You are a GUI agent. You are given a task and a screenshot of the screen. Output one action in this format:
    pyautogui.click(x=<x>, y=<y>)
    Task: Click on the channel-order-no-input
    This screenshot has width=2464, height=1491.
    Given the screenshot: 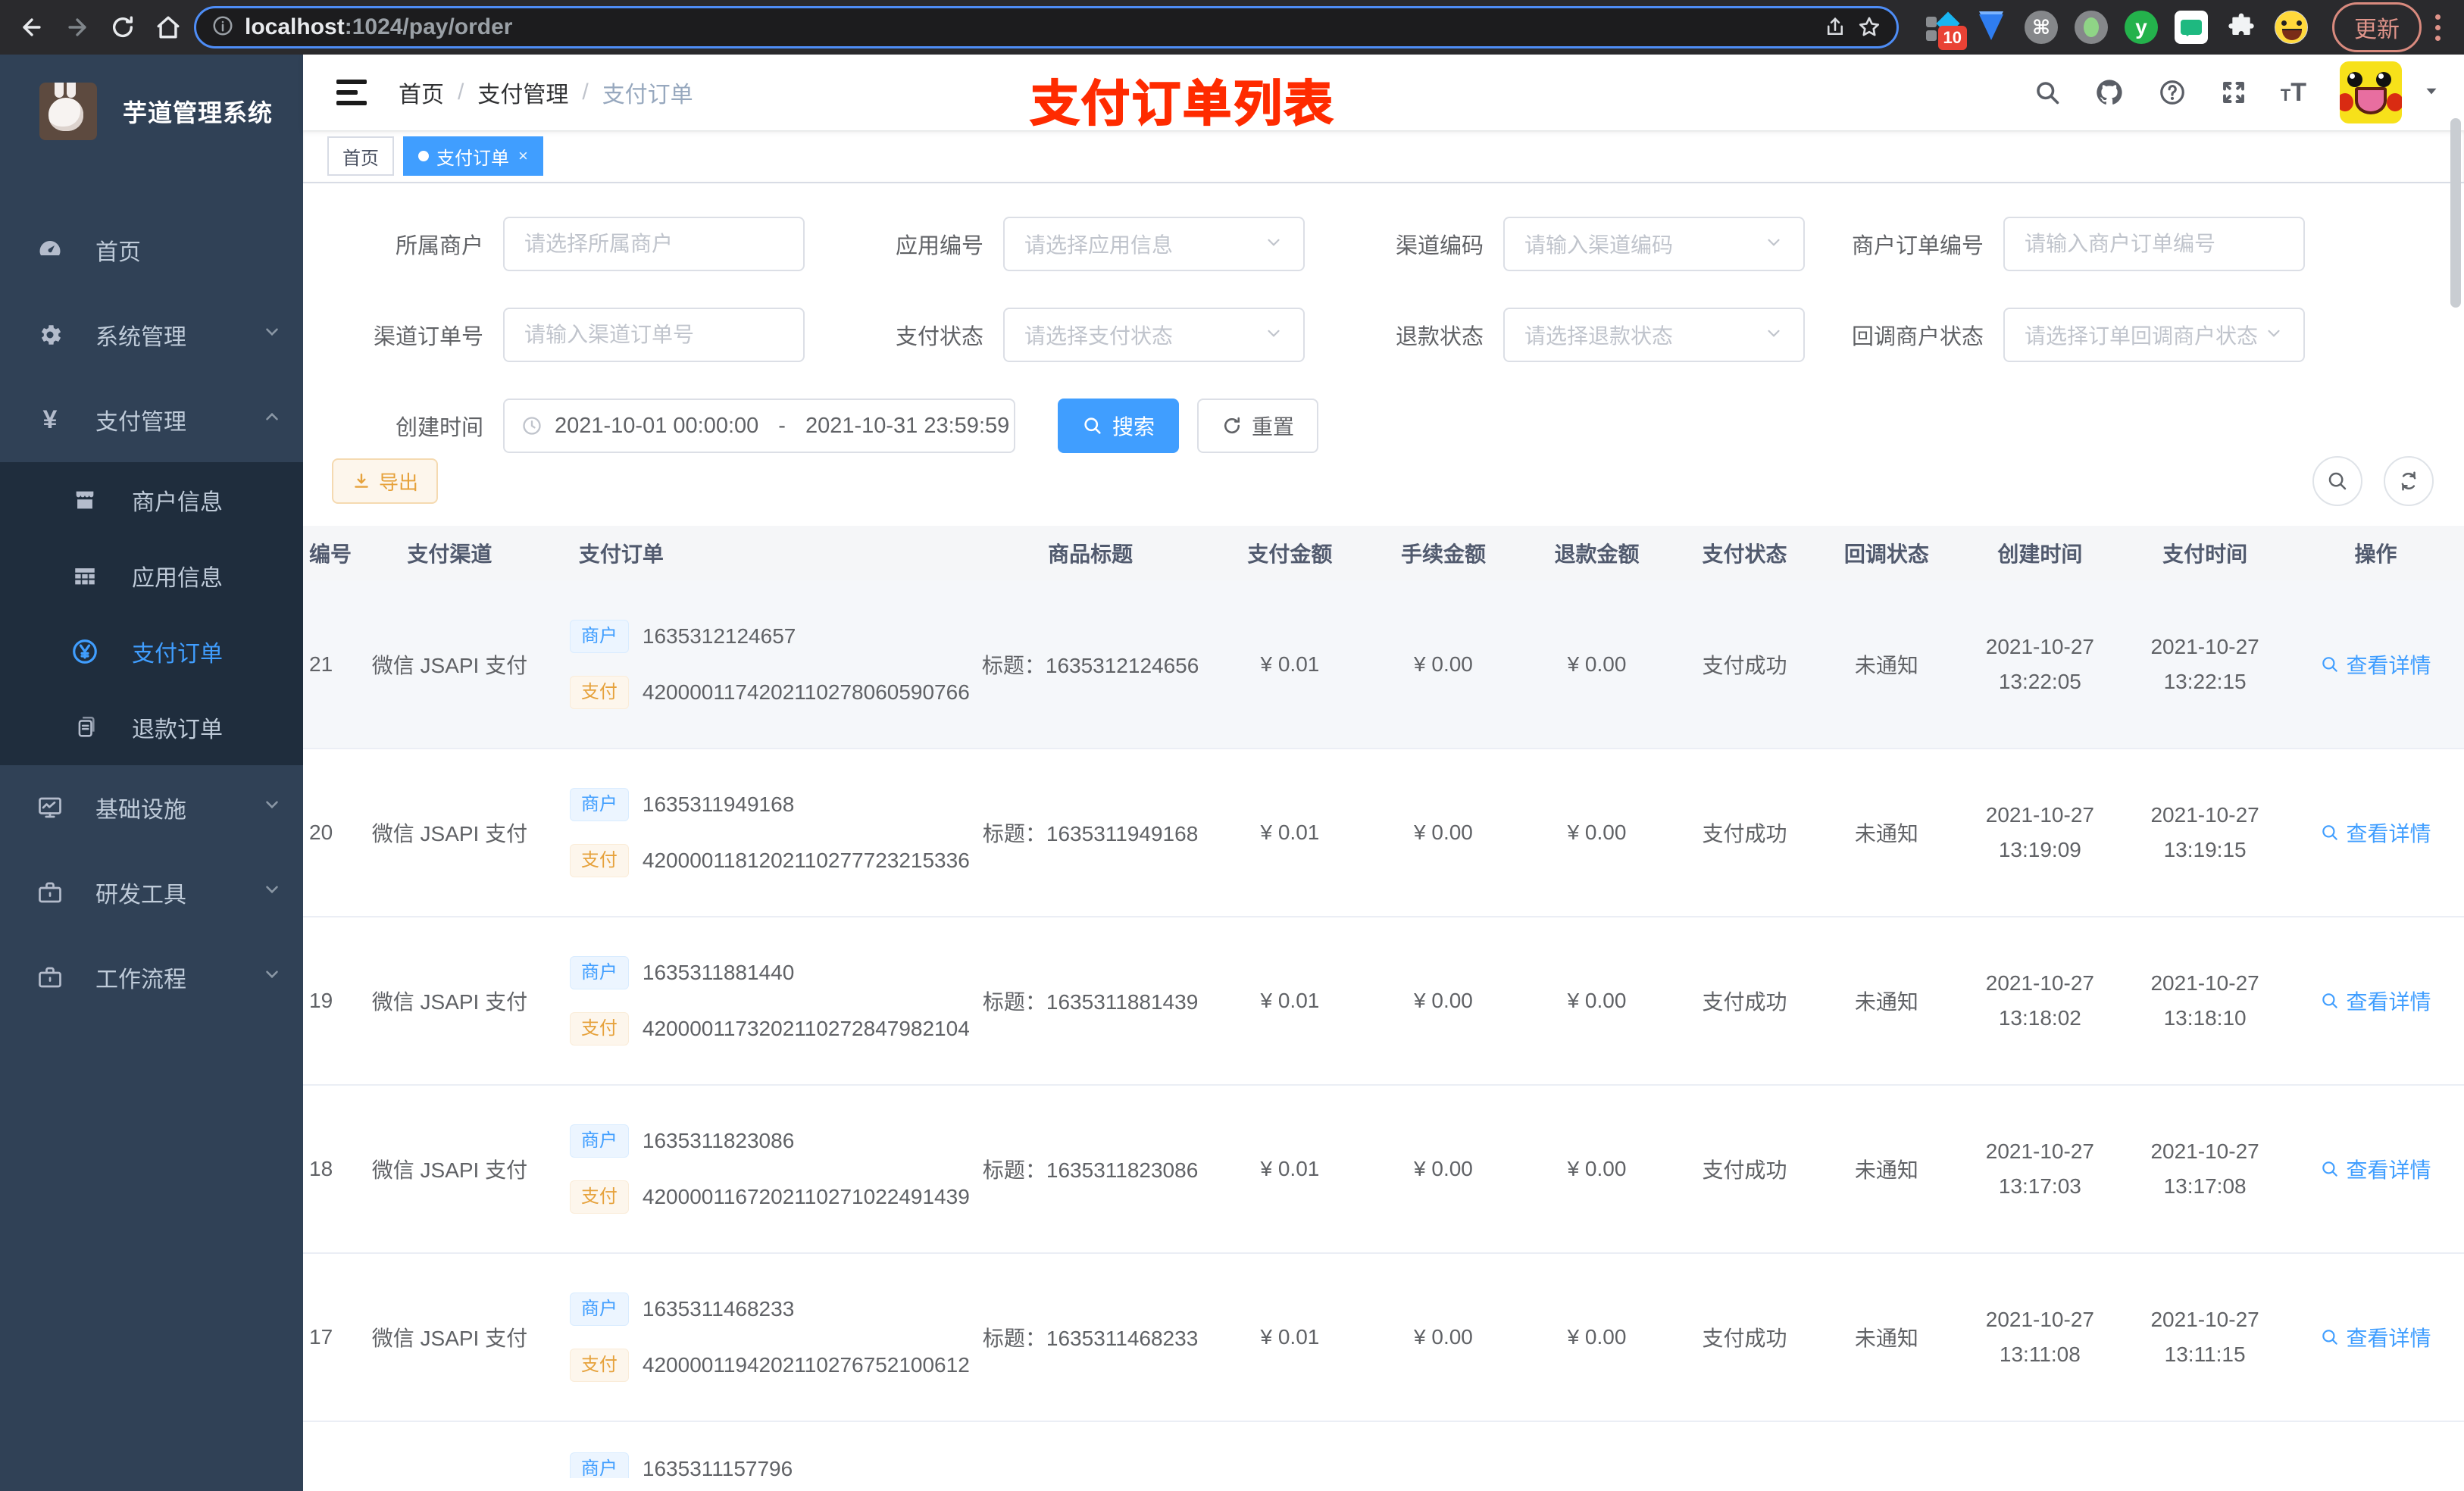 What is the action you would take?
    pyautogui.click(x=654, y=335)
    